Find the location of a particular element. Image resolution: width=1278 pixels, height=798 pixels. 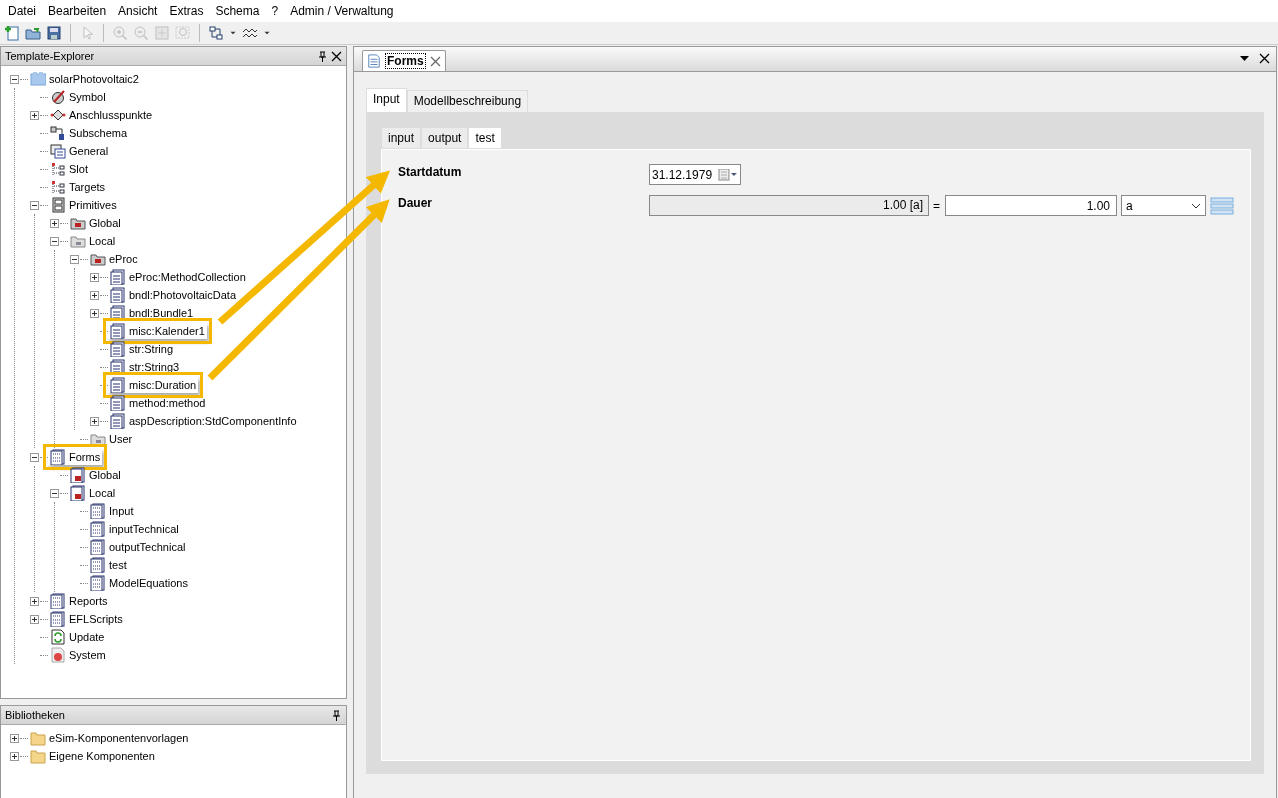

tree-item: str:String is located at coordinates (141, 349).